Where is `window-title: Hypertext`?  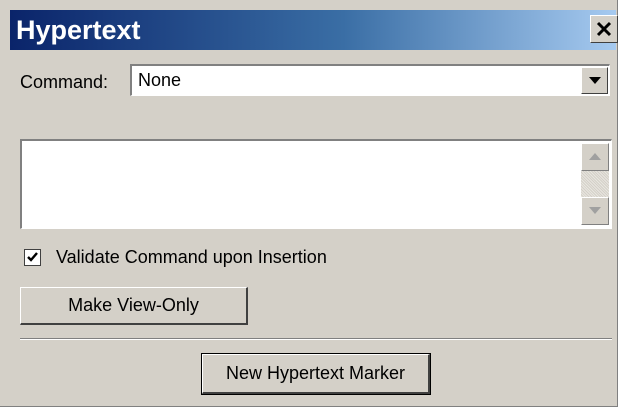
window-title: Hypertext is located at coordinates (78, 30).